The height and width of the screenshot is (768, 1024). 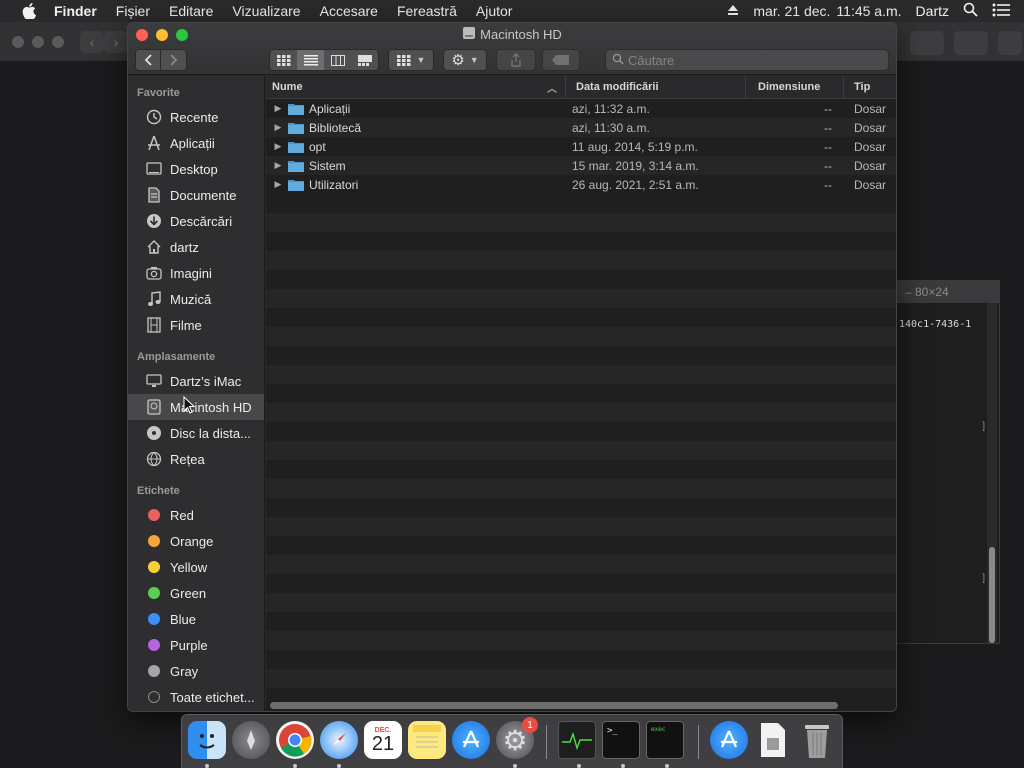 I want to click on trash-icon, so click(x=817, y=740).